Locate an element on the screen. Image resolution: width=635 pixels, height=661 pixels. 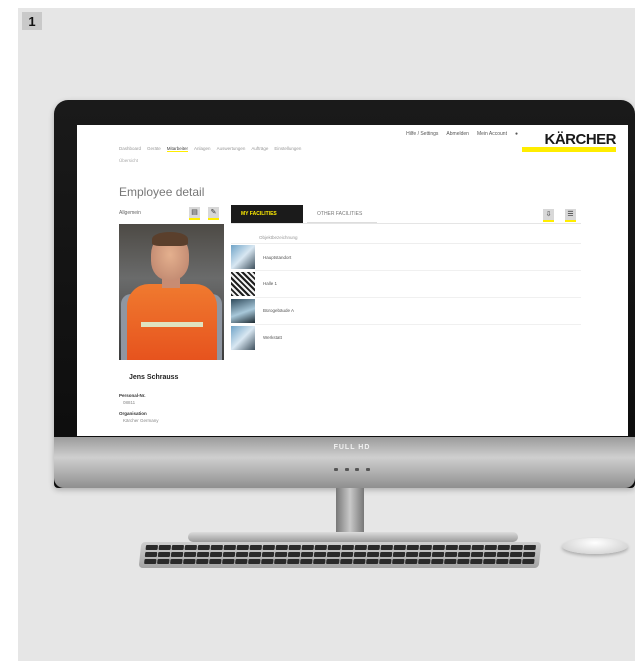
nav-item-orders: Aufträge is located at coordinates (259, 149).